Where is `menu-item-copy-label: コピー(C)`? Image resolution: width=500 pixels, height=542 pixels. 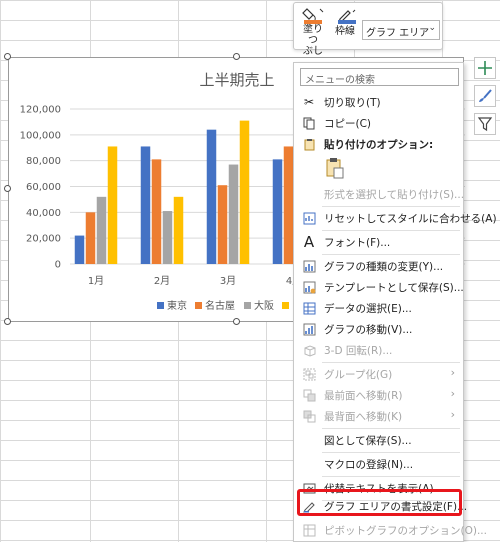
menu-item-copy-label: コピー(C) is located at coordinates (348, 124).